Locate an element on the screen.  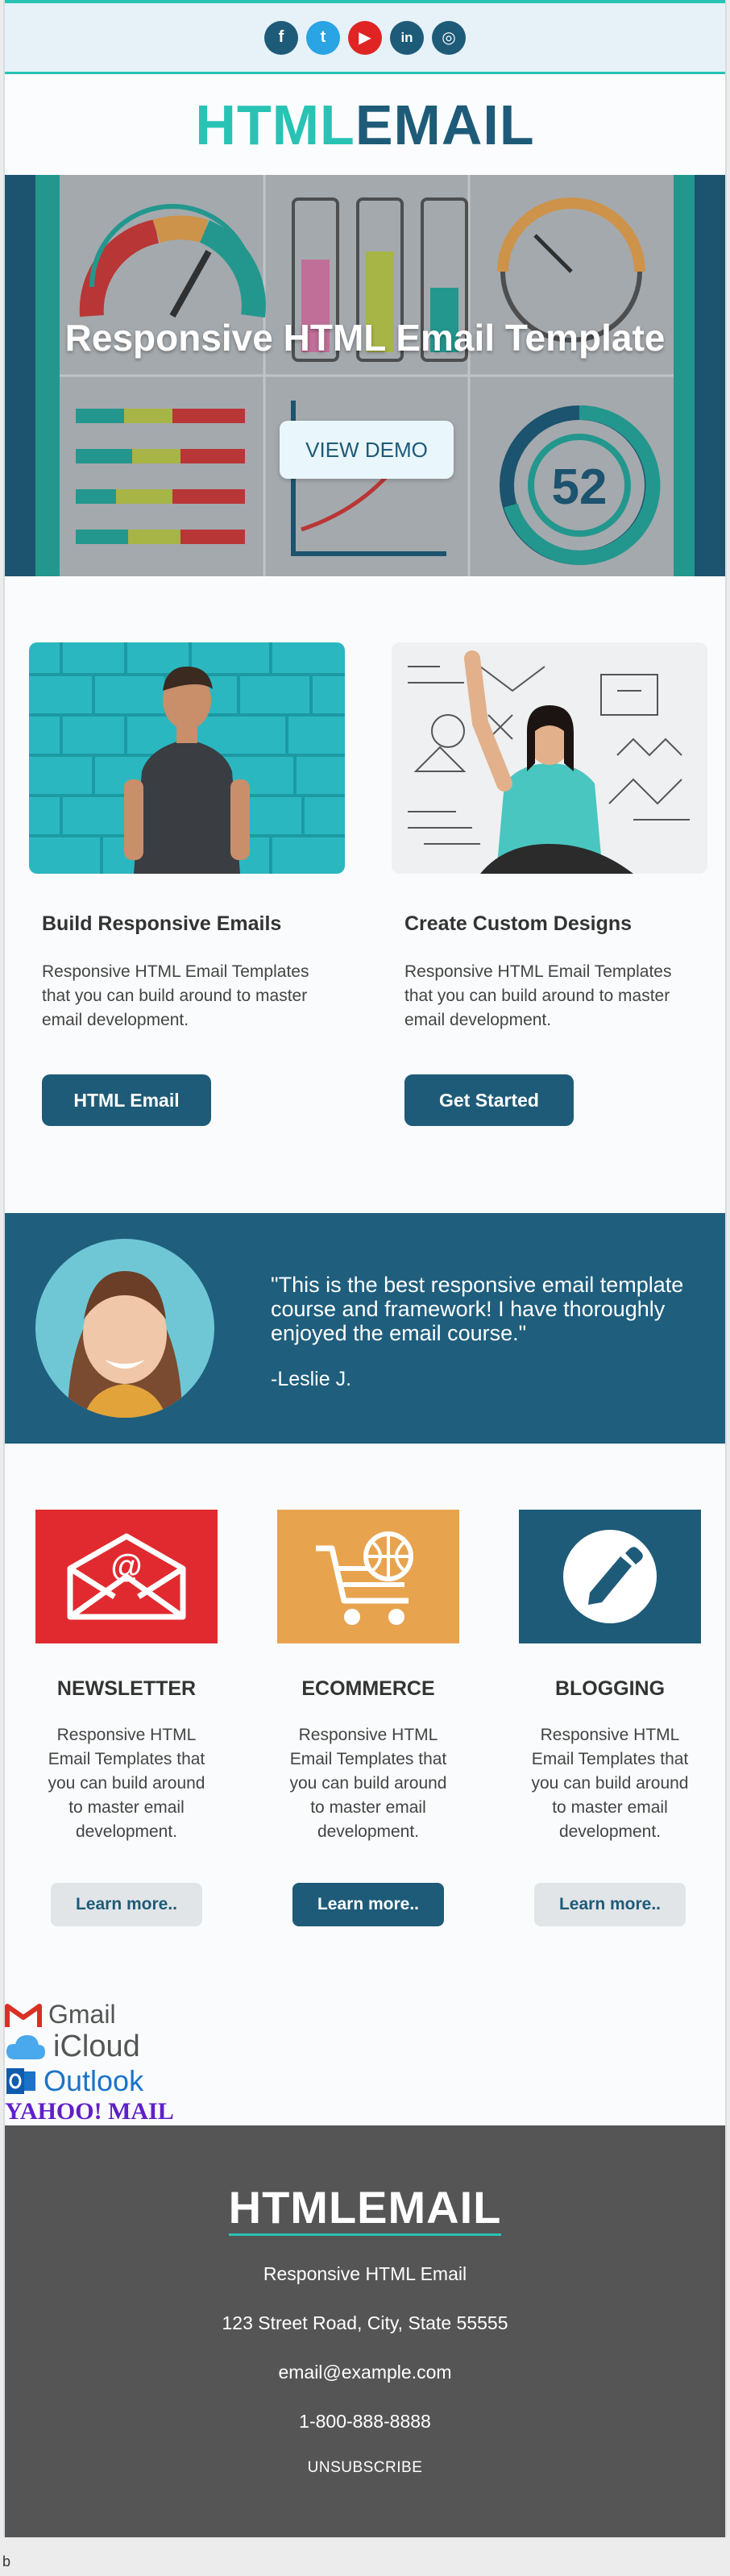
whiteboard-image is located at coordinates (549, 758).